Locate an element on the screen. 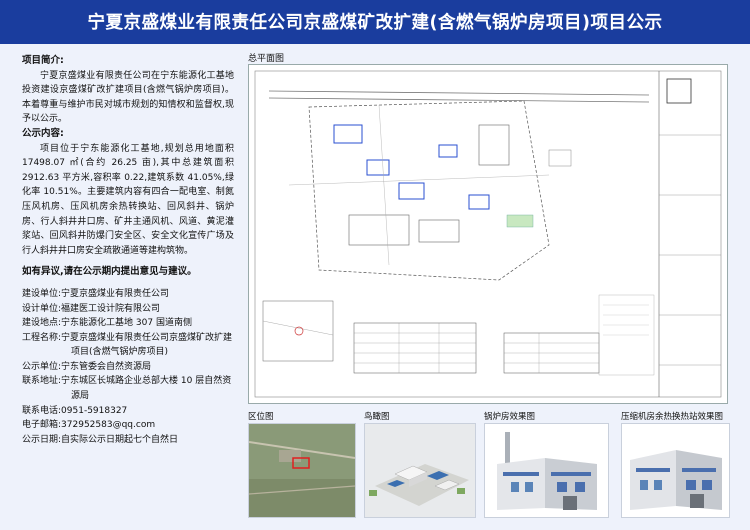  contact-row-publisher: 公示单位:宁东管委会自然资源局 is located at coordinates (87, 366).